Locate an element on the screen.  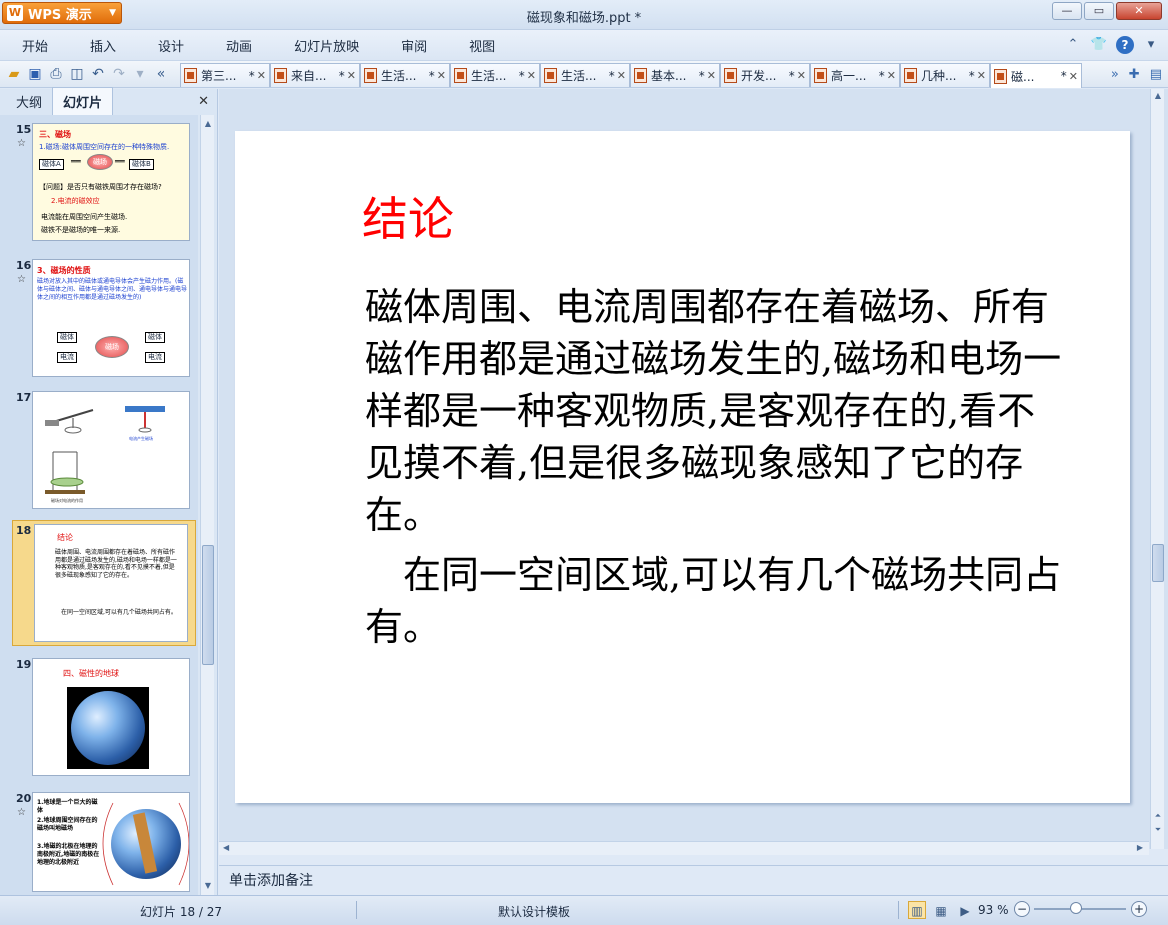
menu-view: 视图 is located at coordinates (482, 45).